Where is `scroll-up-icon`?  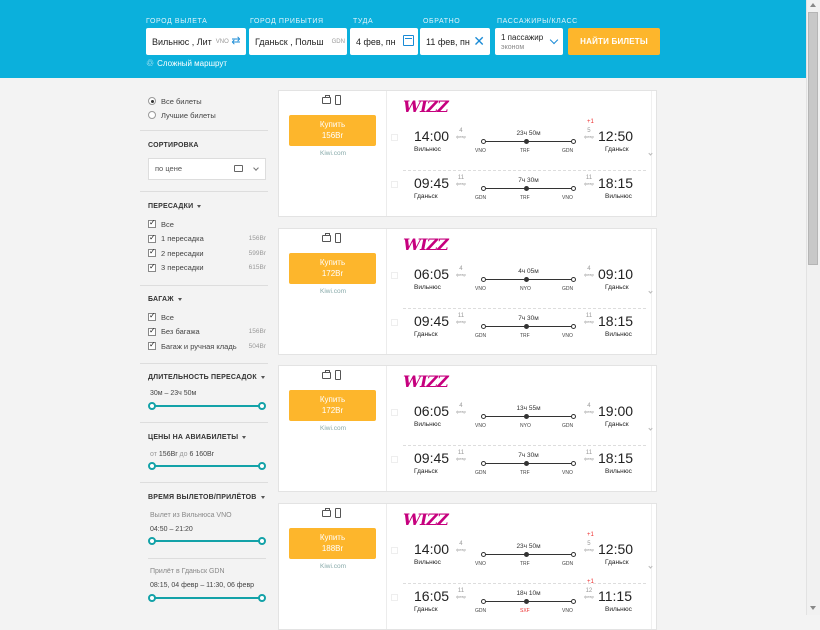
scroll-up-icon is located at coordinates (813, 5).